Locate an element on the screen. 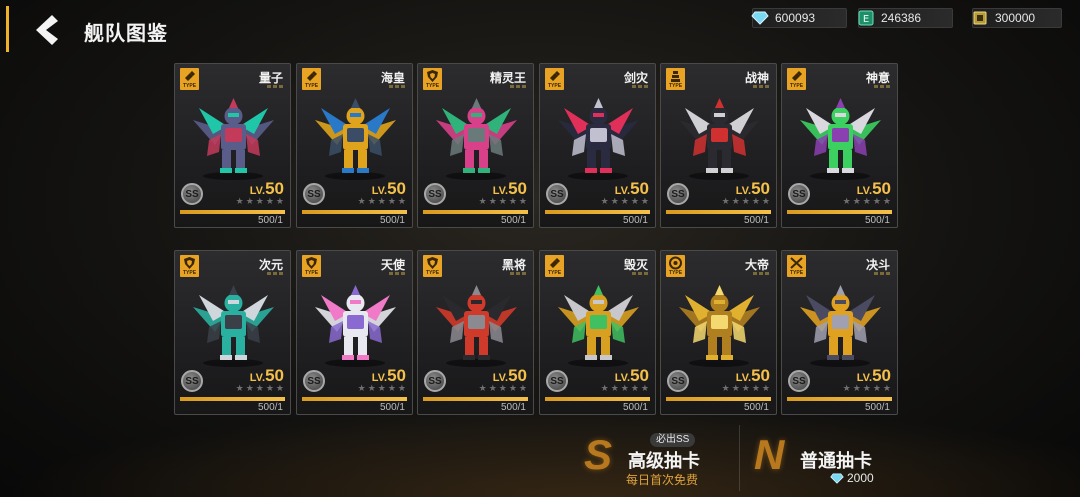 Image resolution: width=1080 pixels, height=497 pixels. premium-draw-sub: 每日首次免费 is located at coordinates (662, 480).